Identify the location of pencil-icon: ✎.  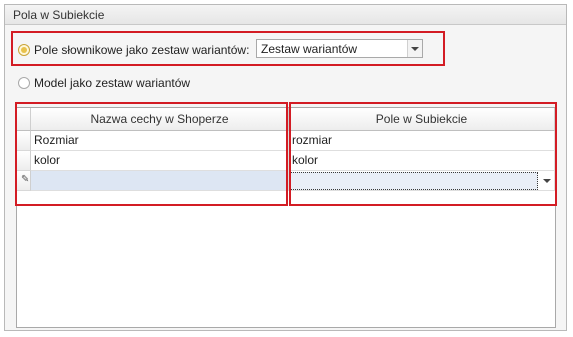
(25, 179).